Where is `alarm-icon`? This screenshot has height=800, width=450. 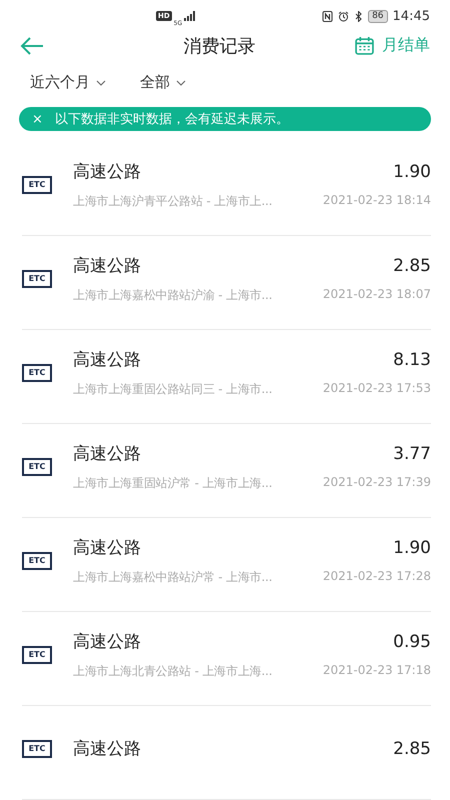
alarm-icon is located at coordinates (344, 16).